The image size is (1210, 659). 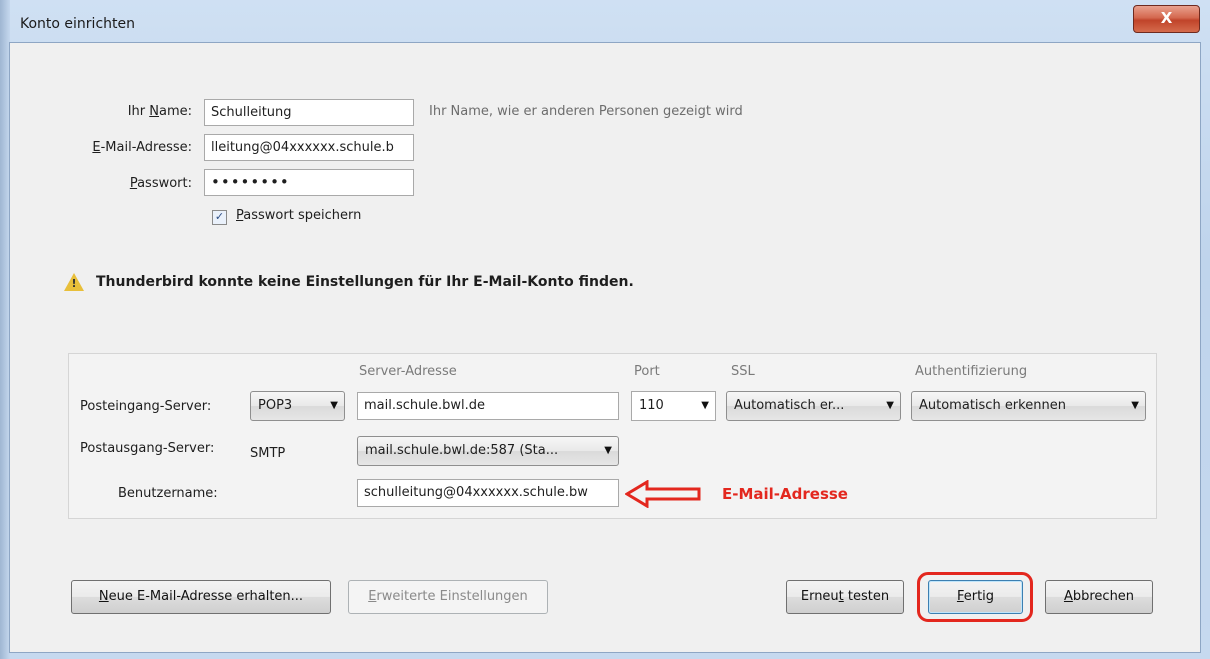 I want to click on close-button: X, so click(x=1166, y=19).